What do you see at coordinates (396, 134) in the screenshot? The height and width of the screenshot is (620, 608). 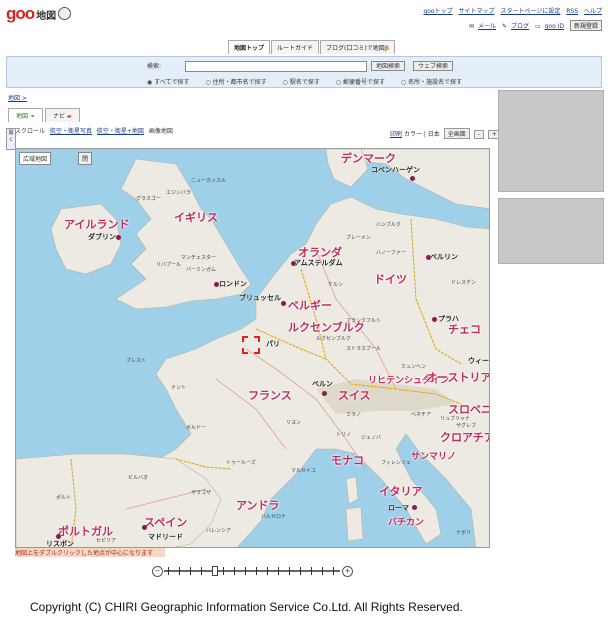 I see `print-link: 印刷` at bounding box center [396, 134].